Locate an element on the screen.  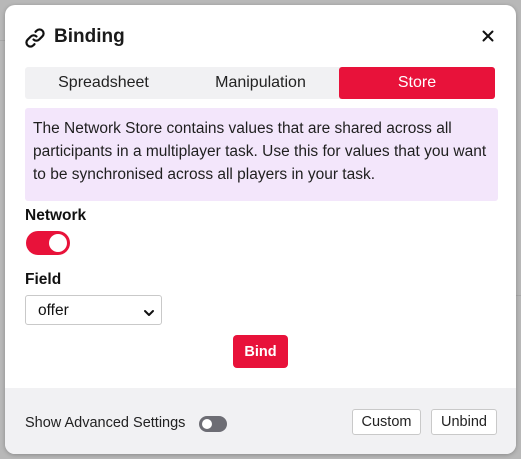
field-select: offer is located at coordinates (93, 310).